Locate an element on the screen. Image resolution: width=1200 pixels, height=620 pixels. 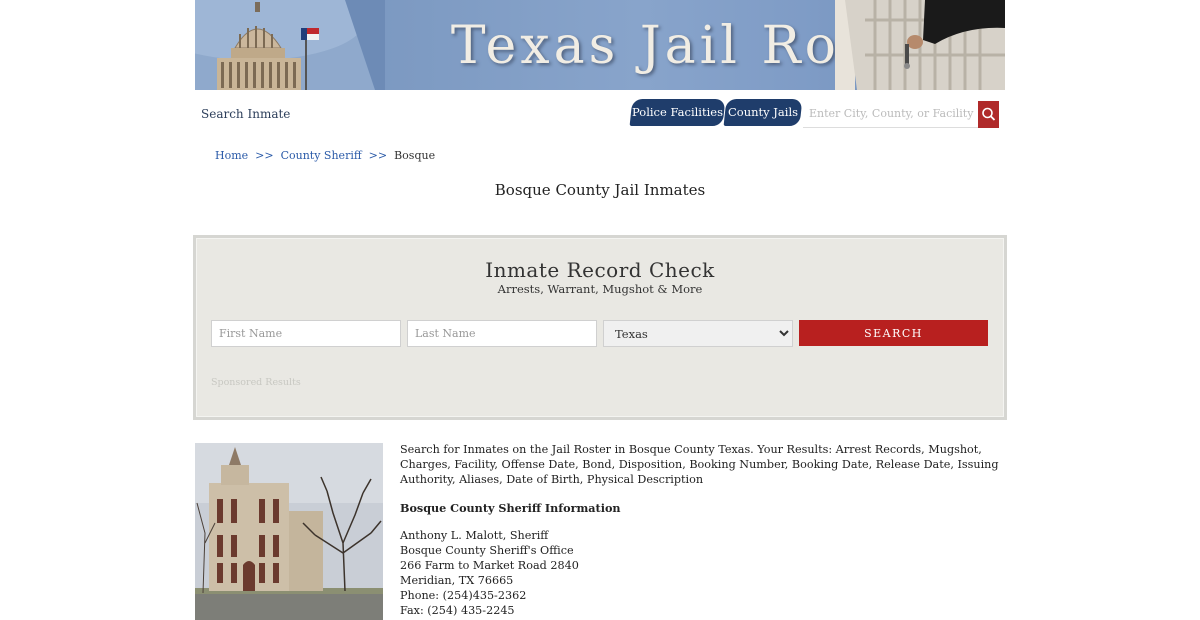
breadcrumb: Home >> County Sheriff >> Bosque is located at coordinates (325, 155).